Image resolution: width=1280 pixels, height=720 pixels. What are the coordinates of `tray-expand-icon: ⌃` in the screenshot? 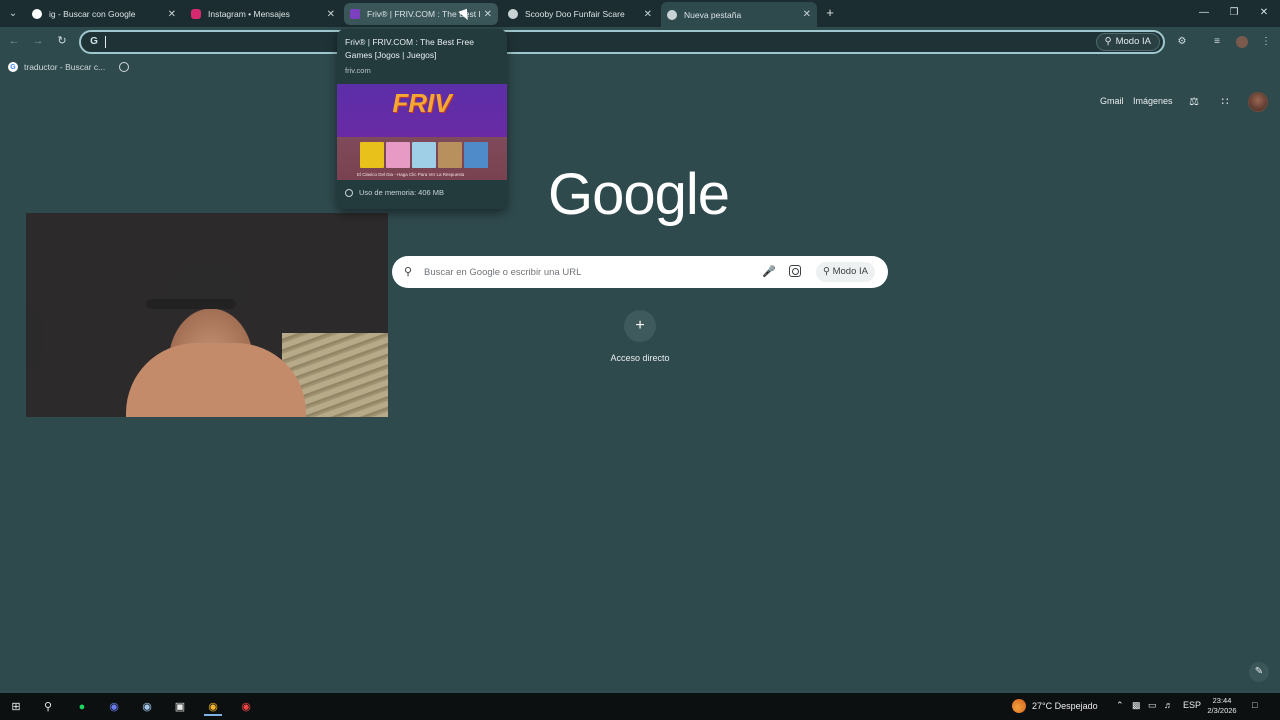 It's located at (1120, 705).